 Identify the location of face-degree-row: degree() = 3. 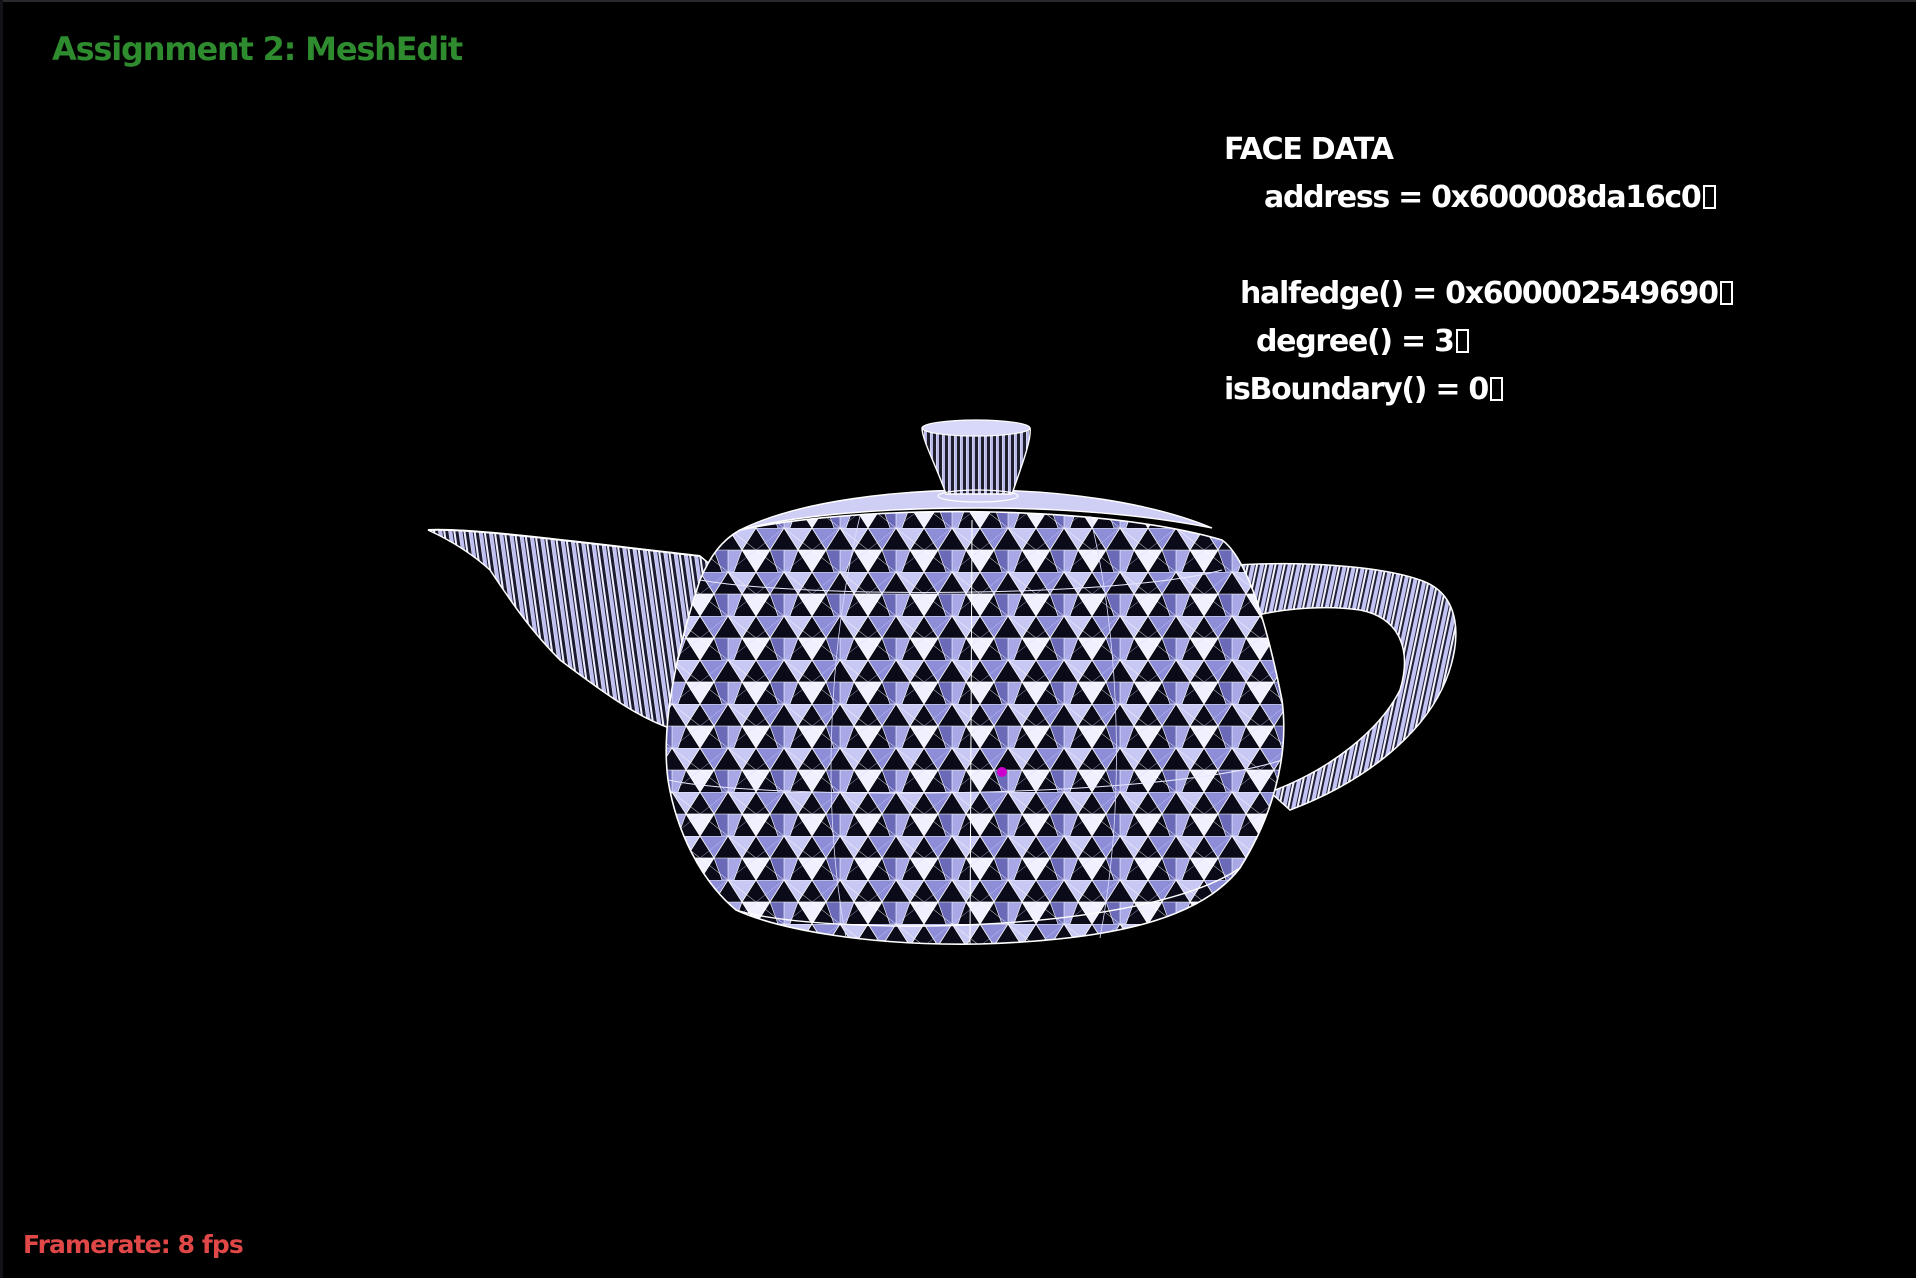
(1362, 341).